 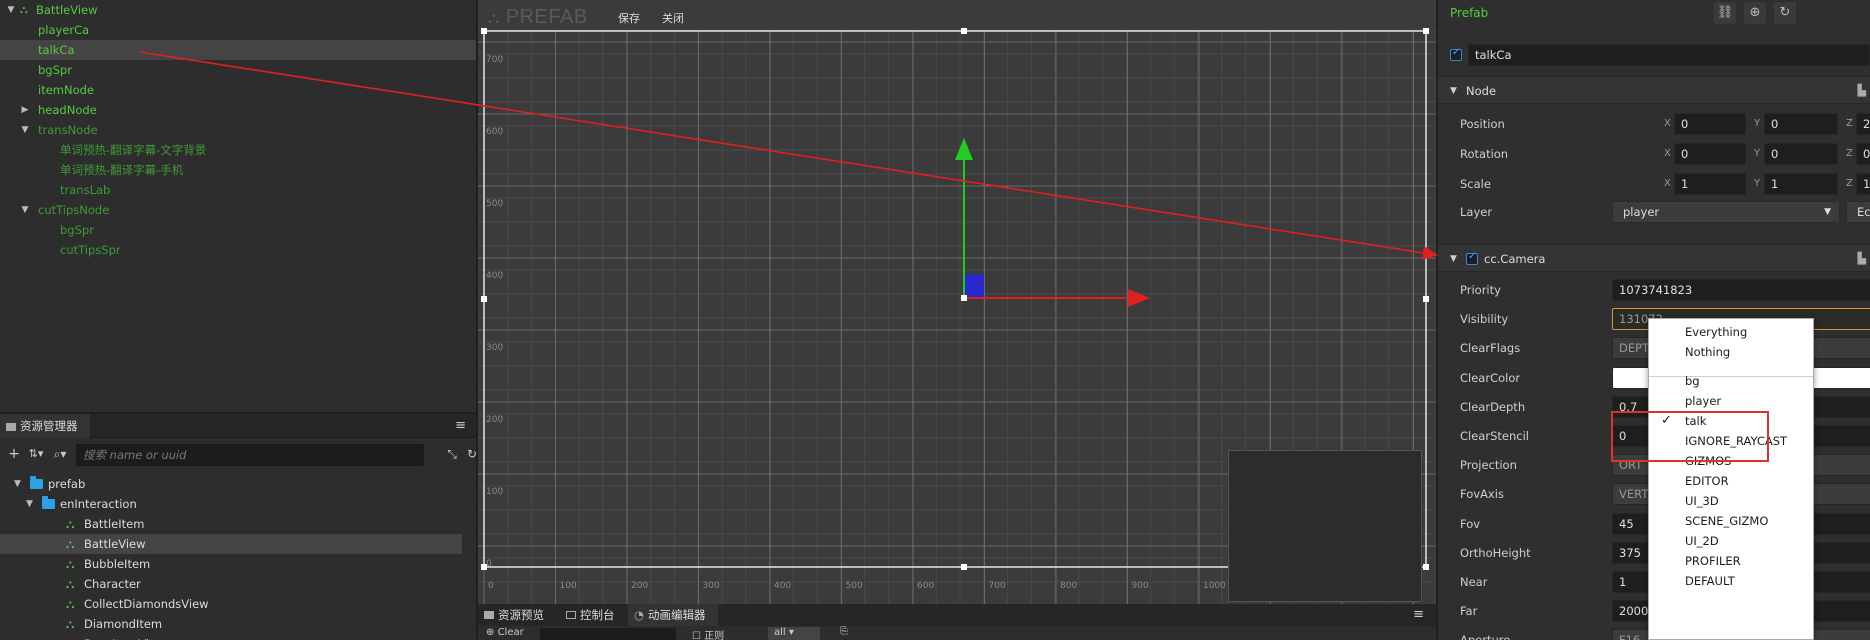 I want to click on layer-select: player ▼, so click(x=1726, y=212).